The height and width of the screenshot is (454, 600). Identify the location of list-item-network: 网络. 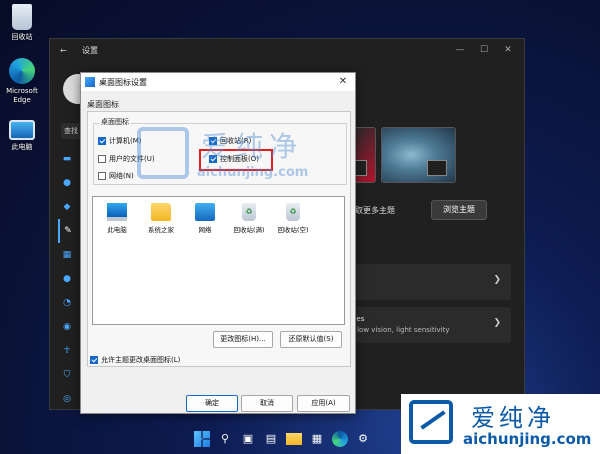
(205, 218).